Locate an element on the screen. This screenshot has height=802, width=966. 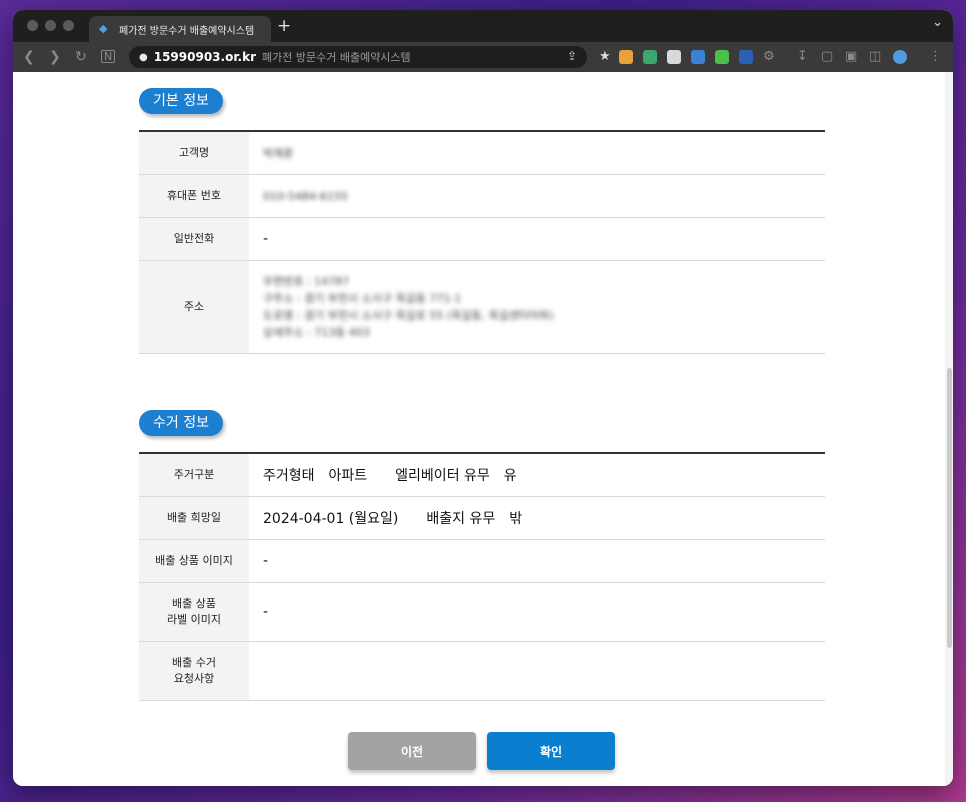
site-favicon-icon: ◆ is located at coordinates (103, 28).